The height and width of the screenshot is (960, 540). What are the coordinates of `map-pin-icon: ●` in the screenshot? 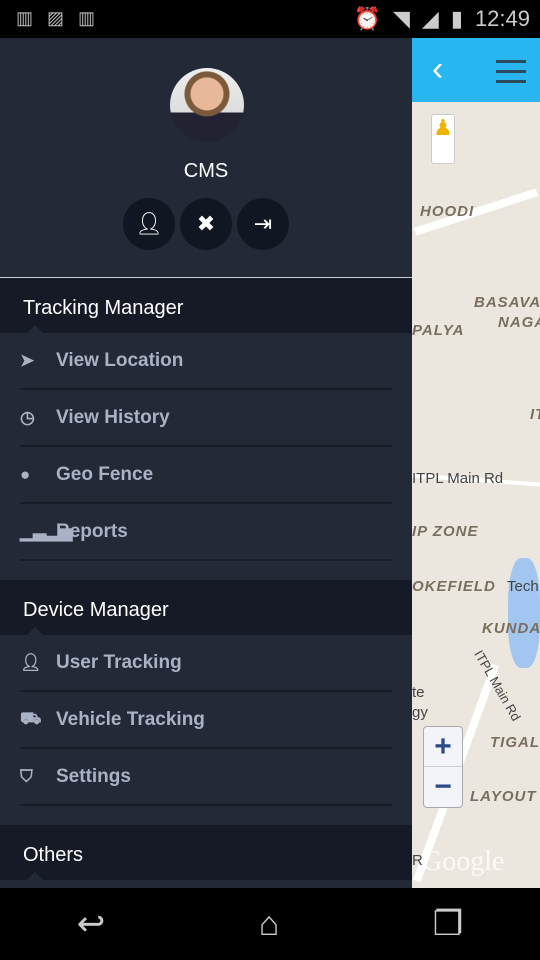 It's located at (25, 474).